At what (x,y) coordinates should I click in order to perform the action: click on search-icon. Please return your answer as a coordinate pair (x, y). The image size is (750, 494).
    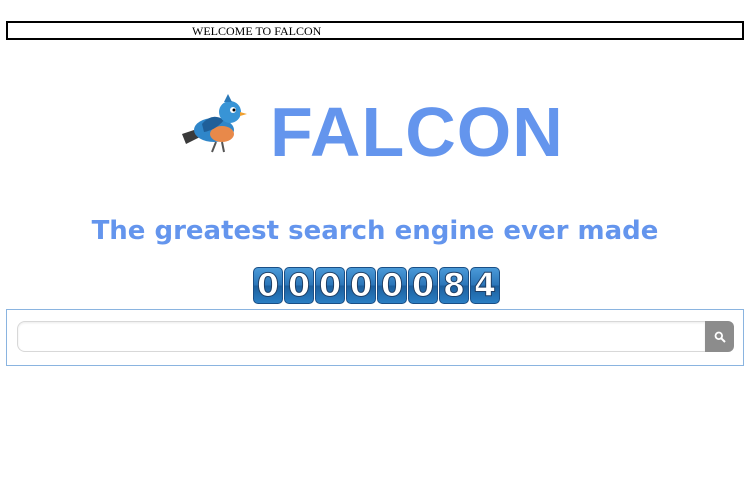
    Looking at the image, I should click on (720, 337).